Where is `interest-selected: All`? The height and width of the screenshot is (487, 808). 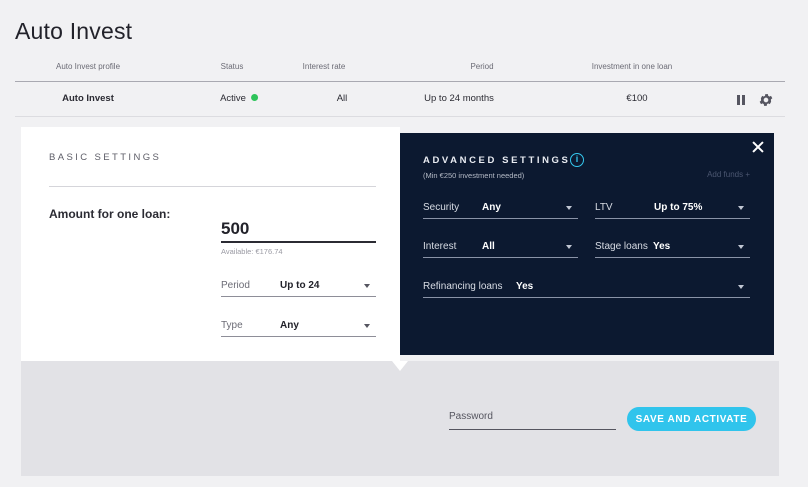
interest-selected: All is located at coordinates (488, 246).